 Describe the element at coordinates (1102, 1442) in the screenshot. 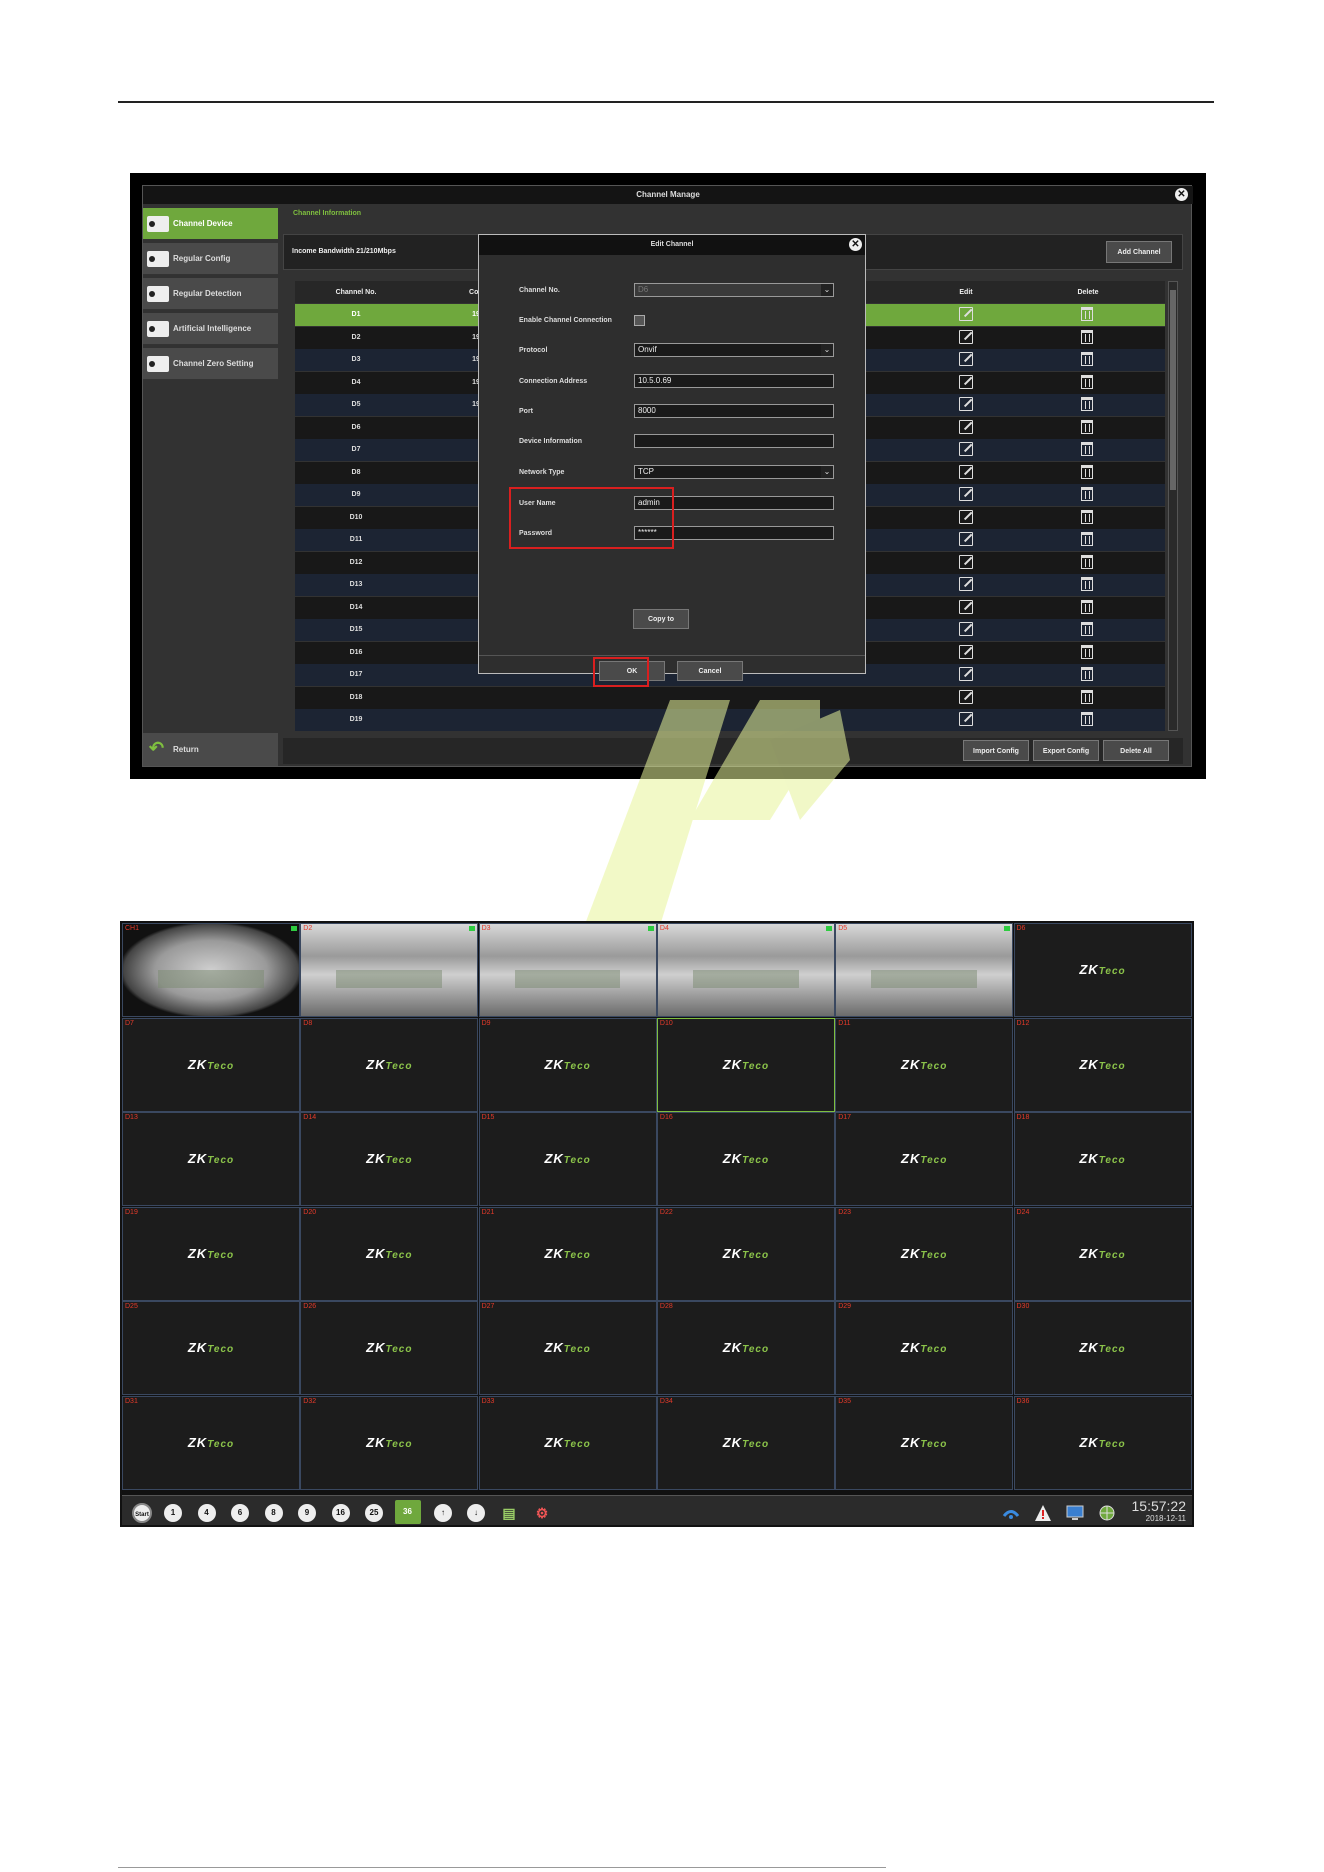

I see `camera-tile: ZKTeco D36` at that location.